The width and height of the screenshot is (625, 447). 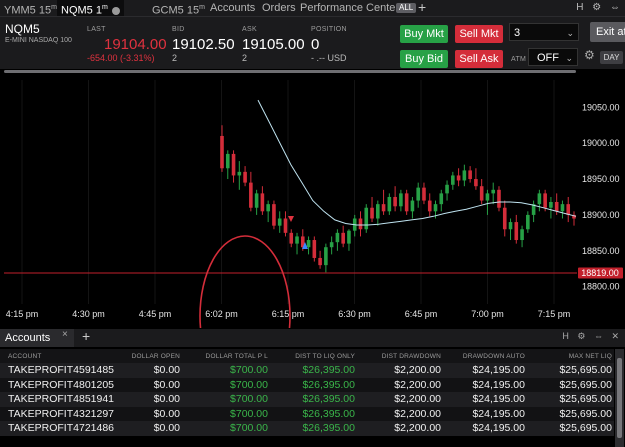 I want to click on sell-mkt-button: Sell Mkt, so click(x=479, y=34).